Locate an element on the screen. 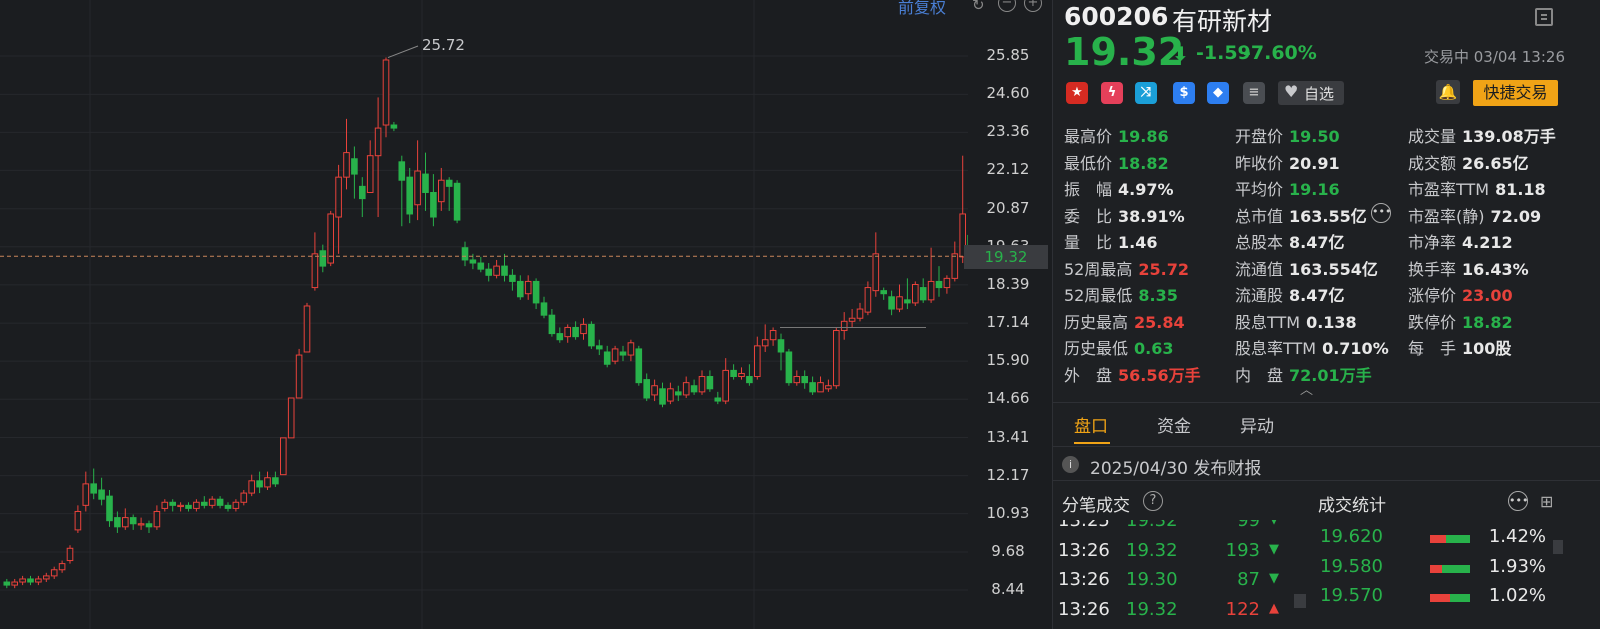  stat-value: 4.212 is located at coordinates (1487, 242).